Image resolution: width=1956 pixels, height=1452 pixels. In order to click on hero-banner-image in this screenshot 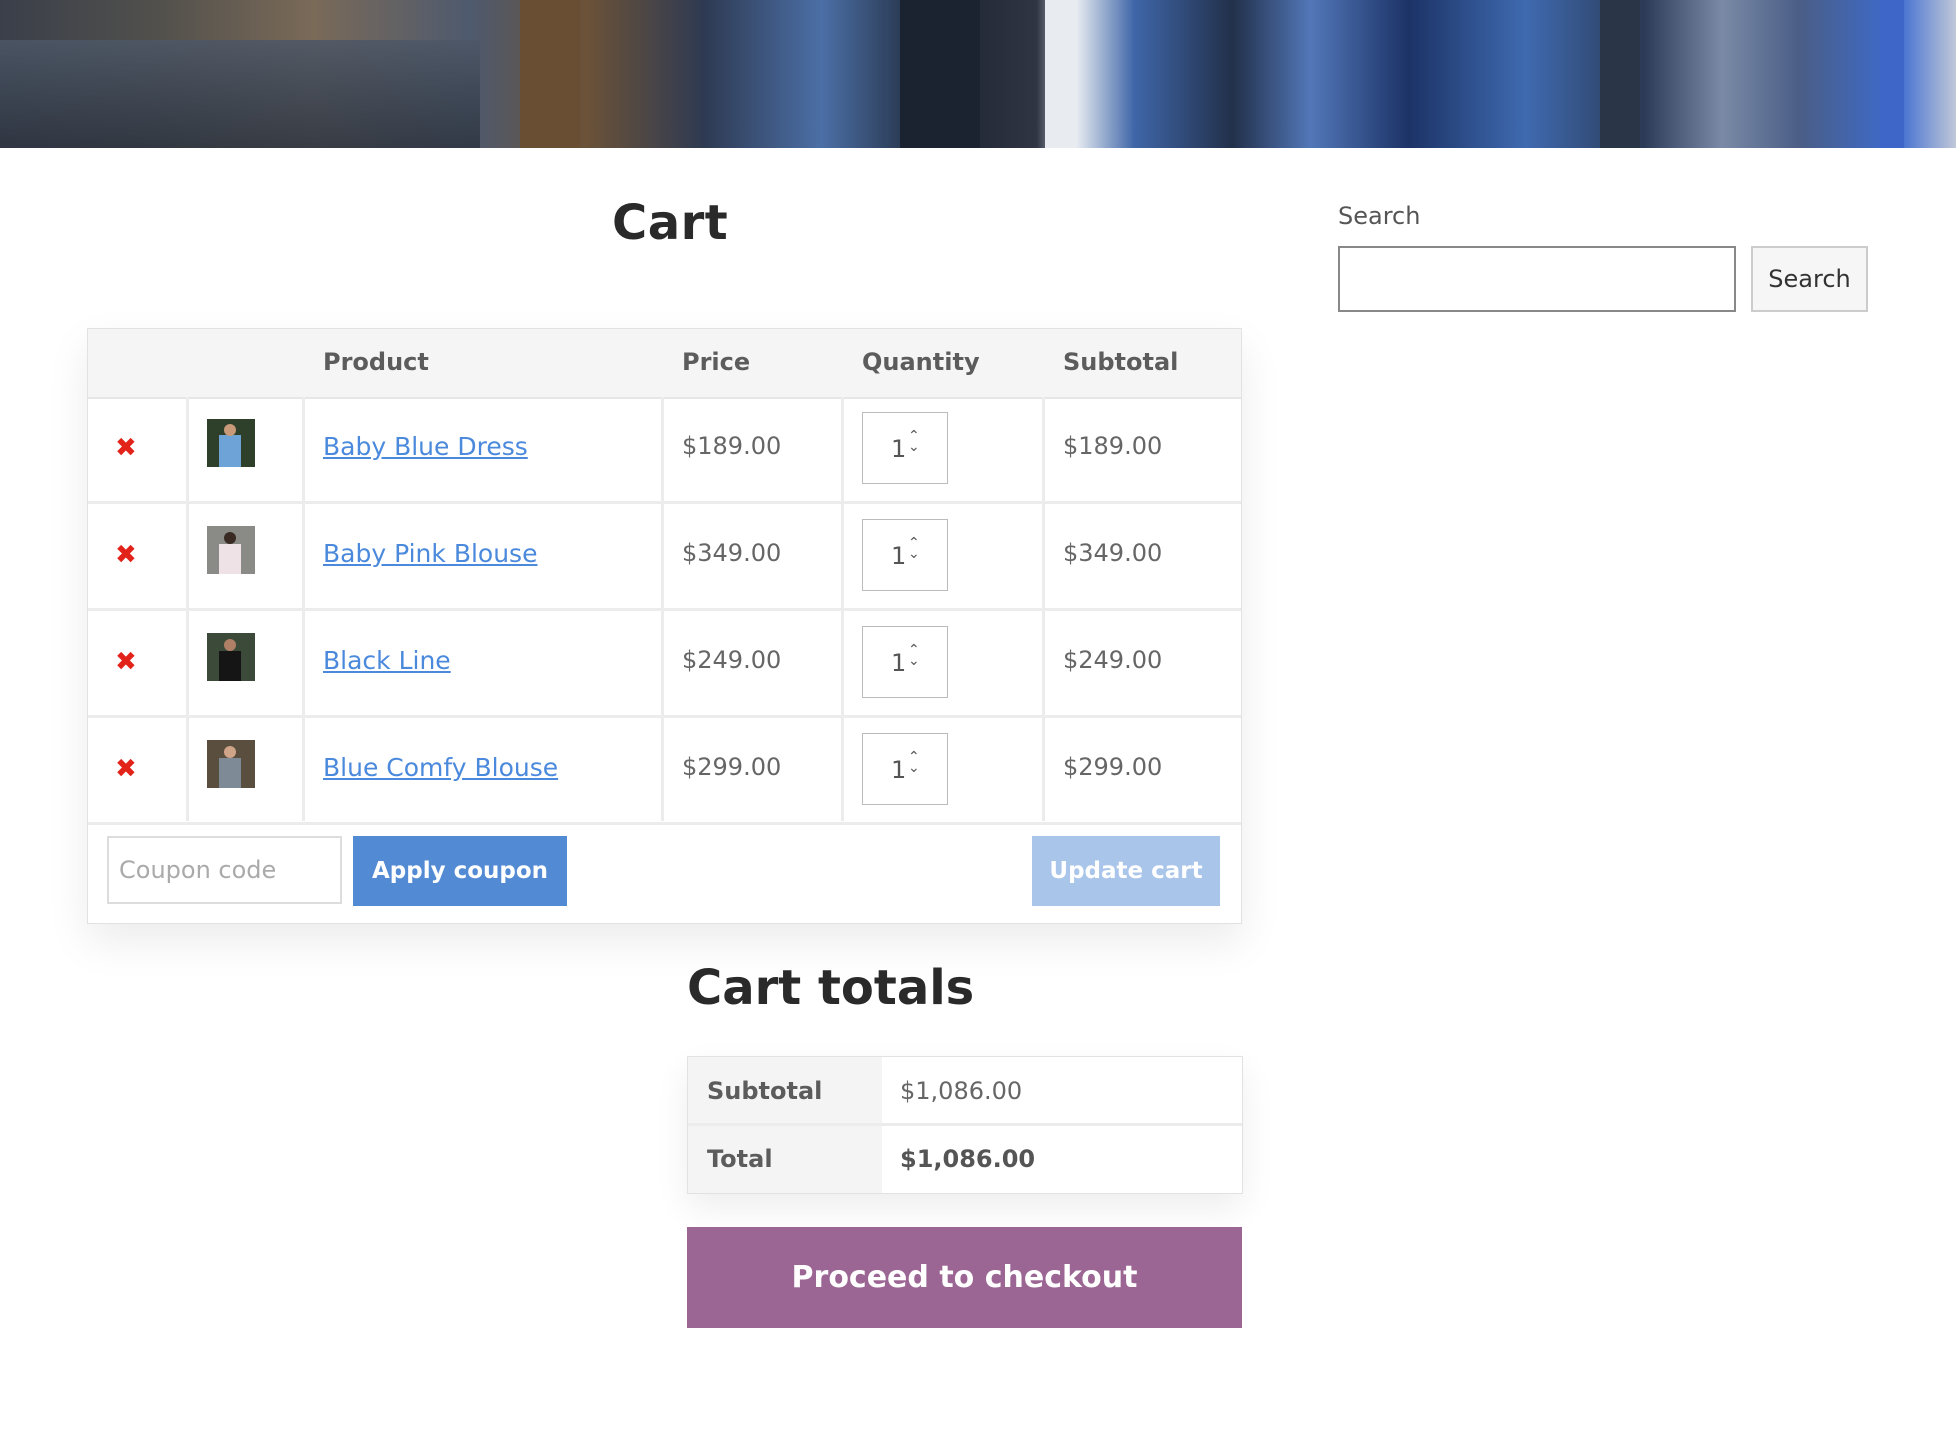, I will do `click(978, 74)`.